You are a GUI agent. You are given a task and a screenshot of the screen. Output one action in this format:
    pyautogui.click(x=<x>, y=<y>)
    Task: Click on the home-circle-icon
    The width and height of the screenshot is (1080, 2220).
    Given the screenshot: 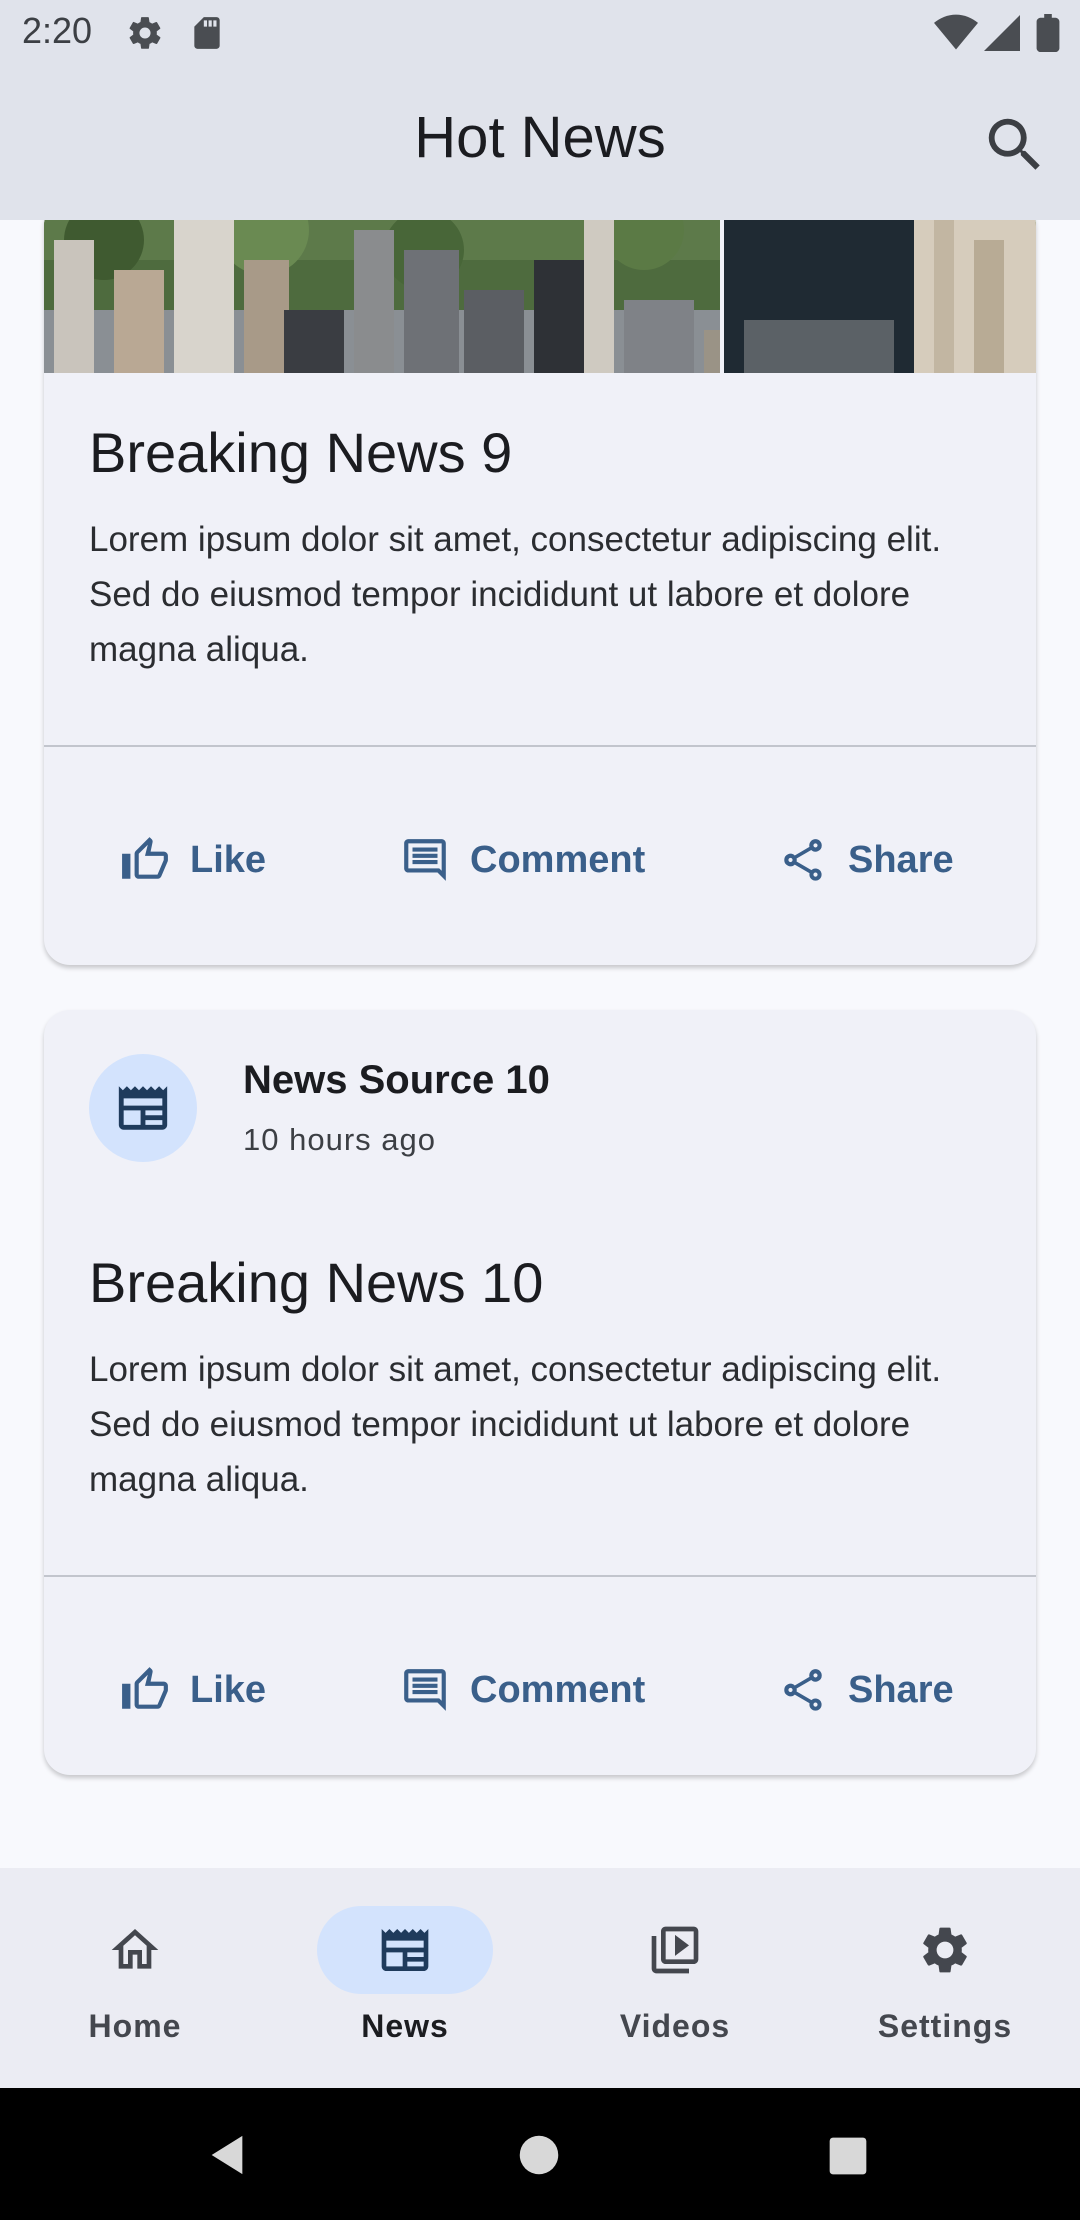 What is the action you would take?
    pyautogui.click(x=539, y=2155)
    